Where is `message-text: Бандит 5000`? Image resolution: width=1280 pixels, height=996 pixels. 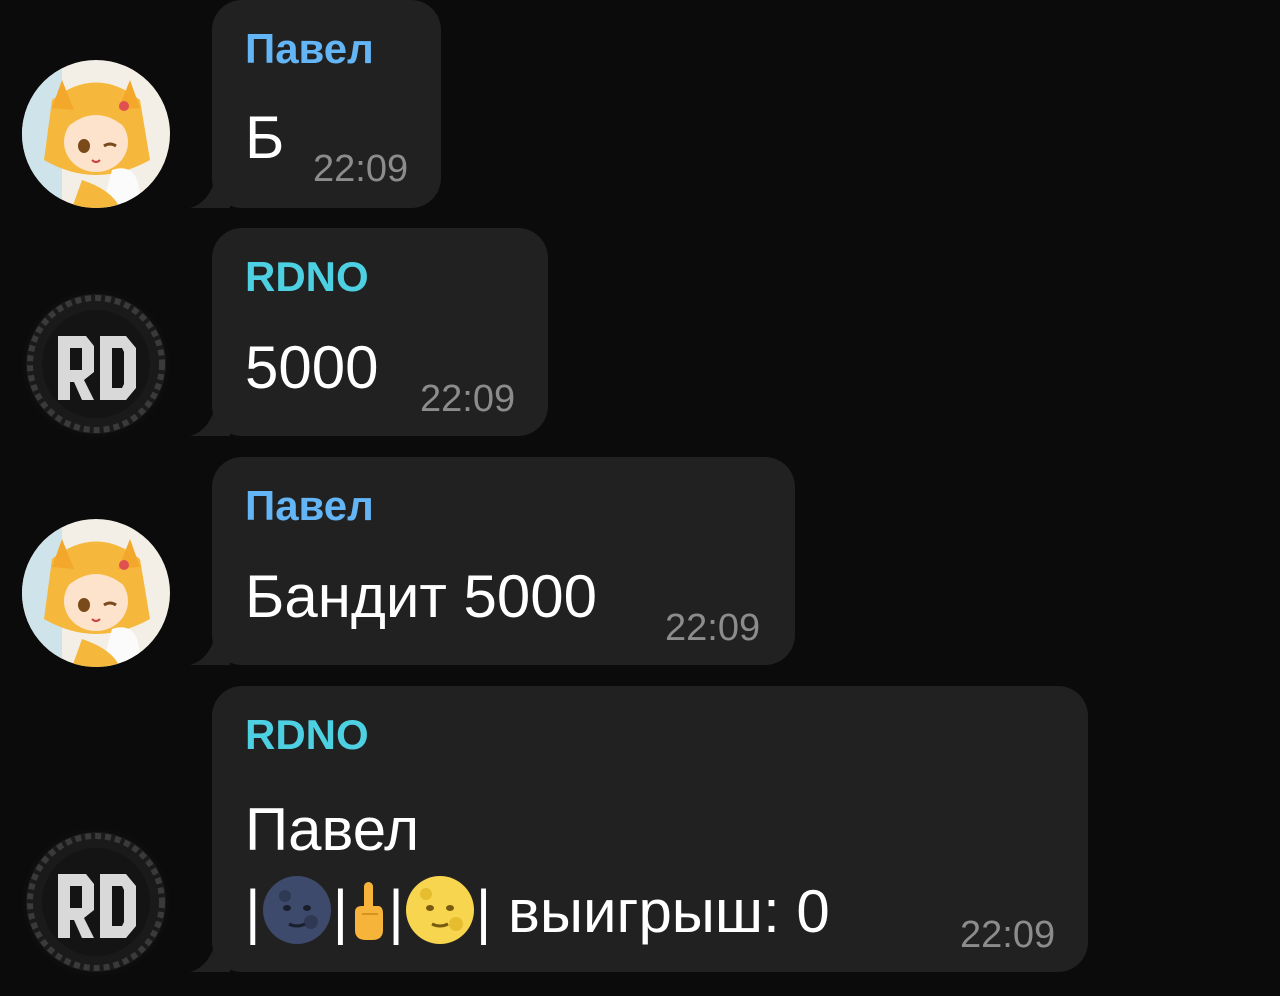
message-text: Бандит 5000 is located at coordinates (421, 596).